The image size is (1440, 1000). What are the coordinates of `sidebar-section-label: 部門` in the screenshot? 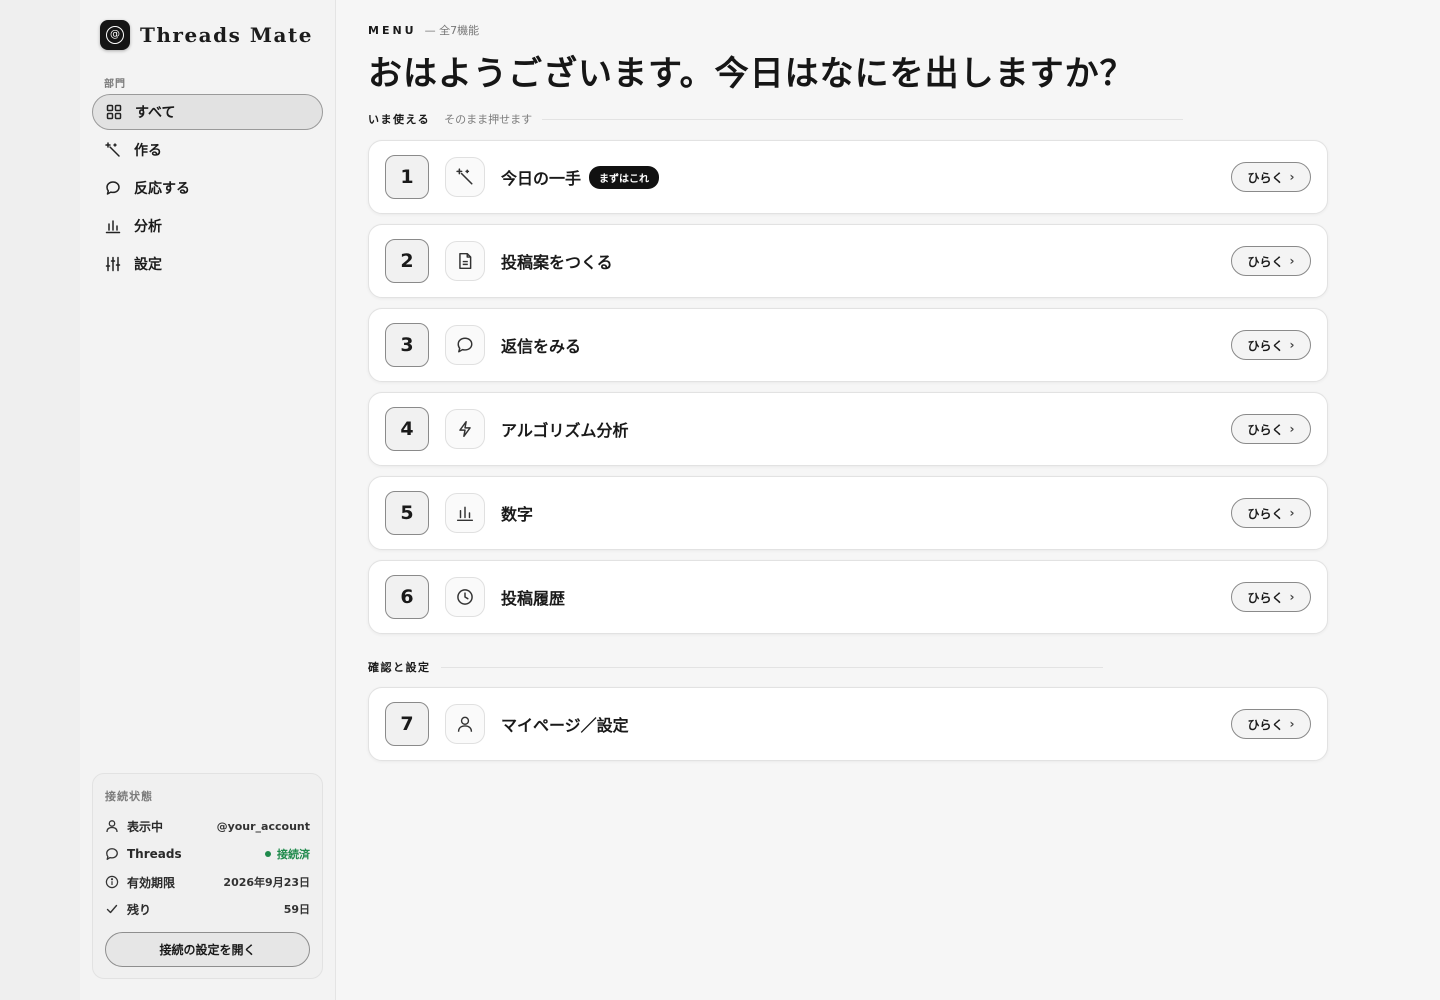 It's located at (115, 84).